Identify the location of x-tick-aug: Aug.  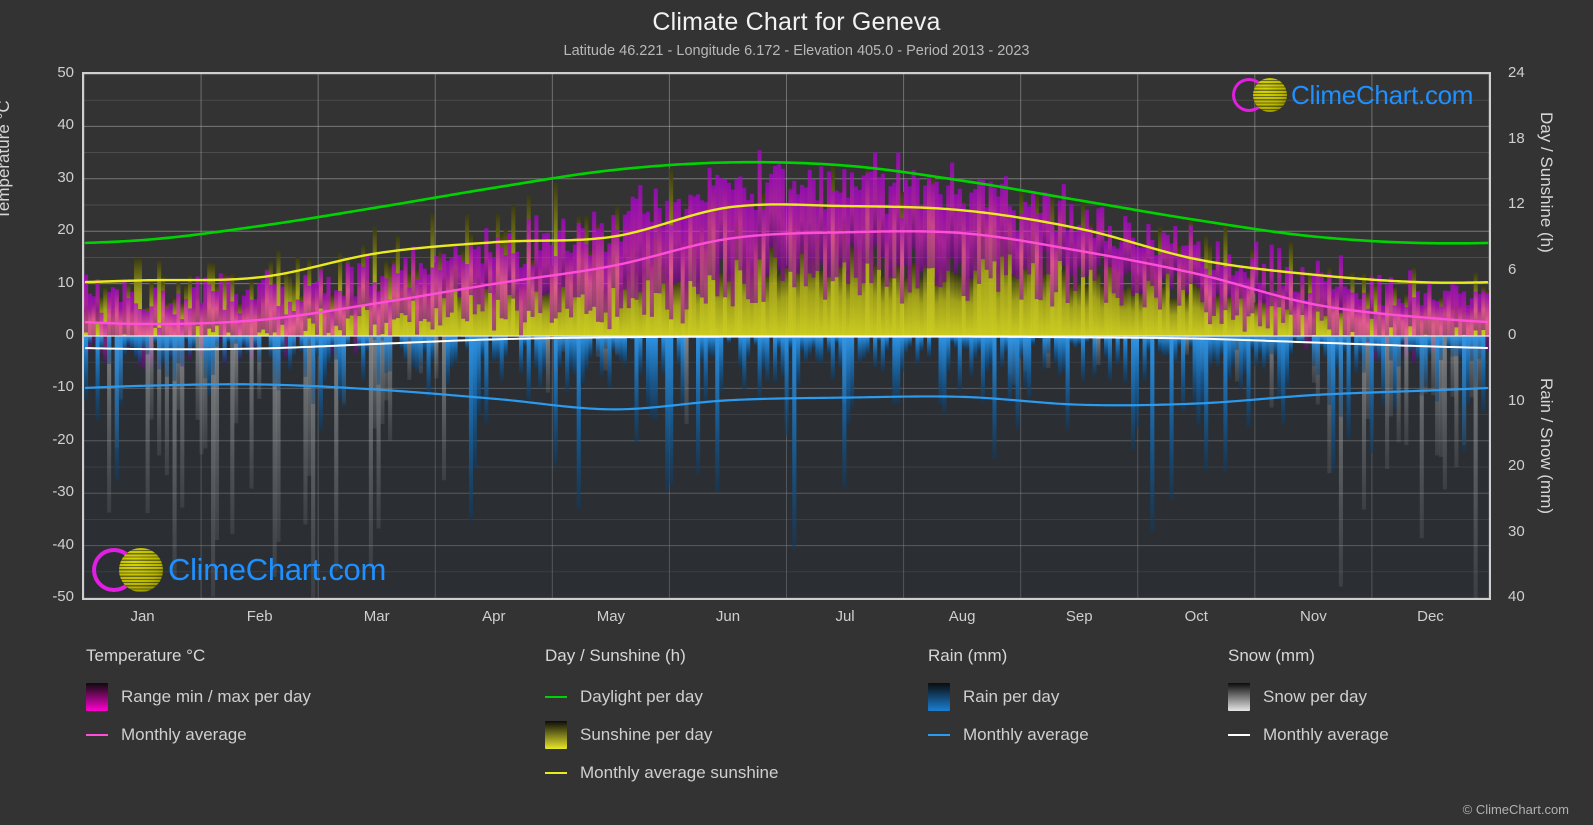
(962, 616).